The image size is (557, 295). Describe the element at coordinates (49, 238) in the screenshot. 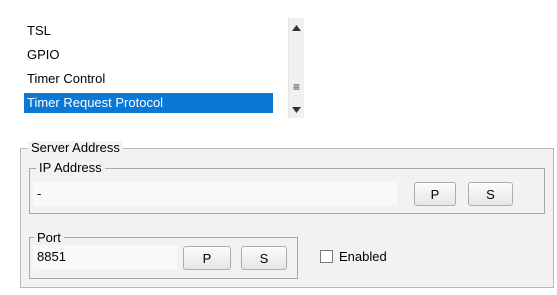

I see `port-title: Port` at that location.